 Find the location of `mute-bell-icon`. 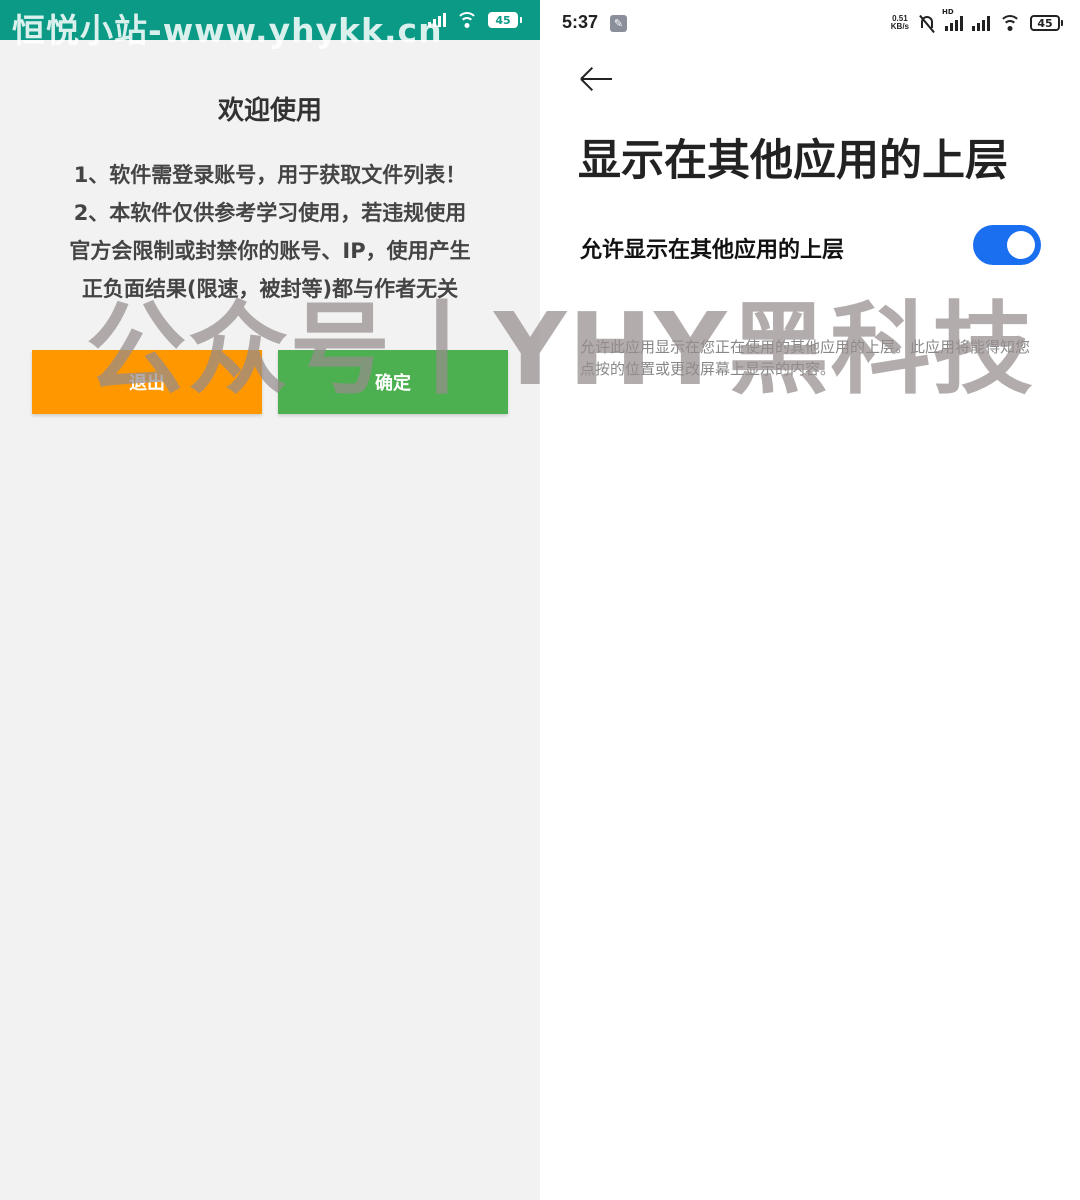

mute-bell-icon is located at coordinates (927, 24).